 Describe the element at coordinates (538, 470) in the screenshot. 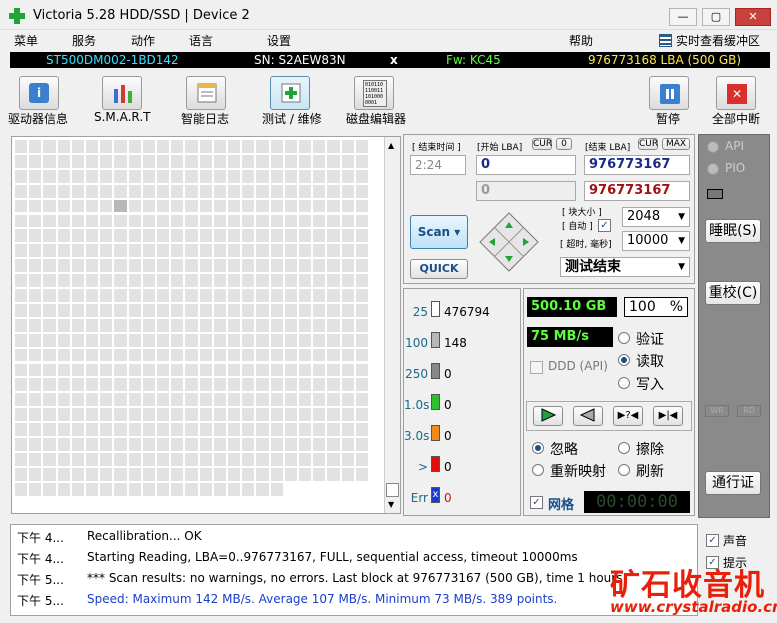

I see `remap-radio` at that location.